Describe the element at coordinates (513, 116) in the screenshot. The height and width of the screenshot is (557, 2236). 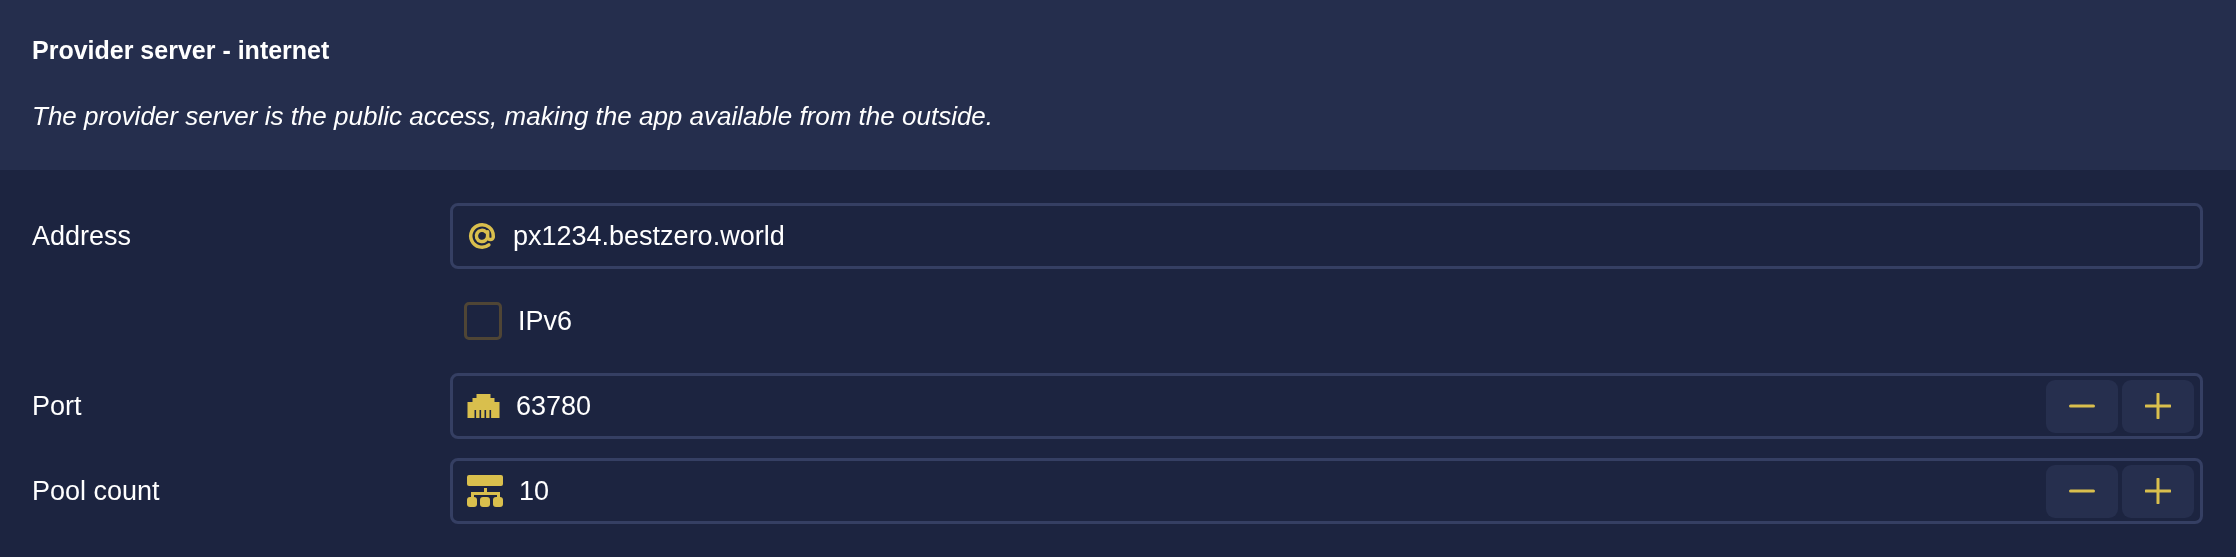
I see `section-description: The provider server is the public access, making the app available from the outside.` at that location.